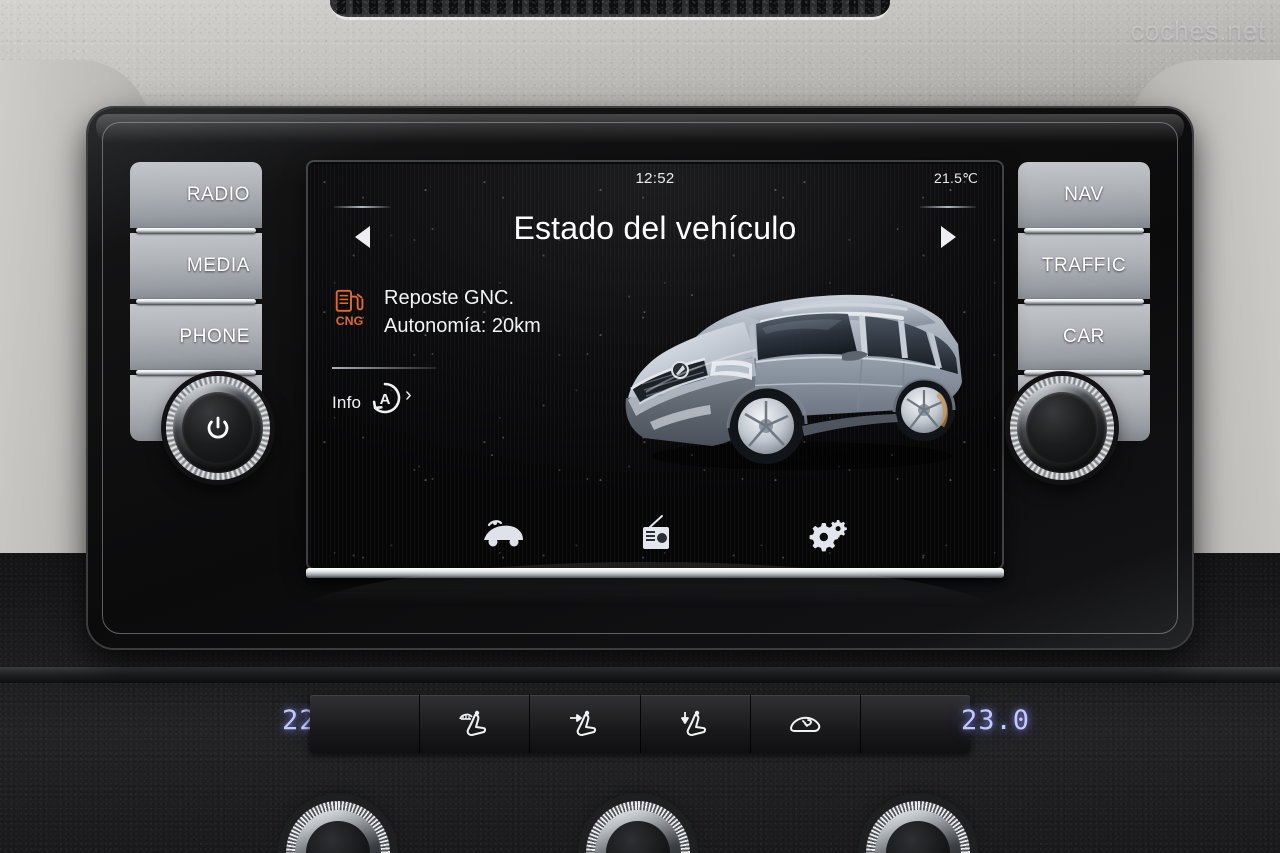 The image size is (1280, 853). What do you see at coordinates (350, 308) in the screenshot?
I see `cng-fuel-icon: CNG` at bounding box center [350, 308].